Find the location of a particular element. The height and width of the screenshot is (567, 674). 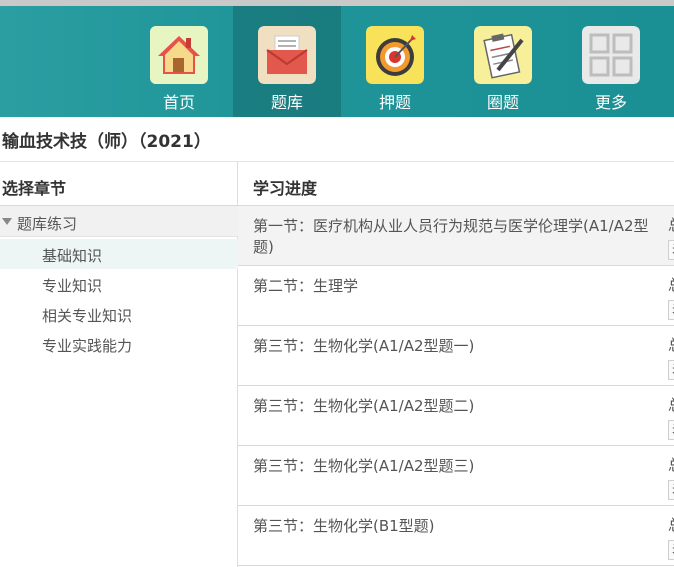

grid-icon is located at coordinates (611, 55).